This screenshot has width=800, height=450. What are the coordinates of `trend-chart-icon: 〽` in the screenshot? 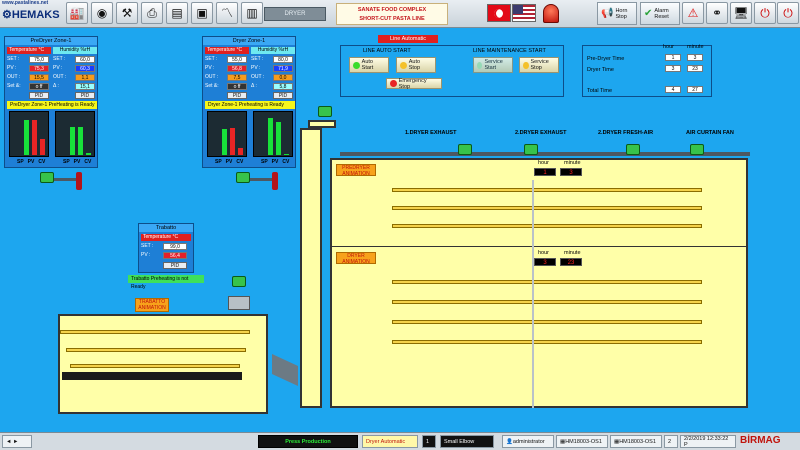 It's located at (227, 13).